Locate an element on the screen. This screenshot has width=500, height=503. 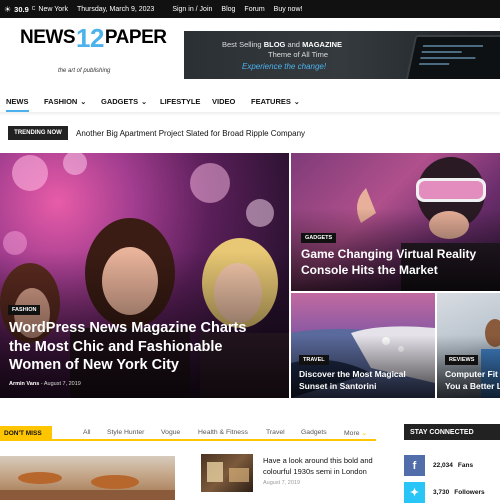
room-photo is located at coordinates (228, 472).